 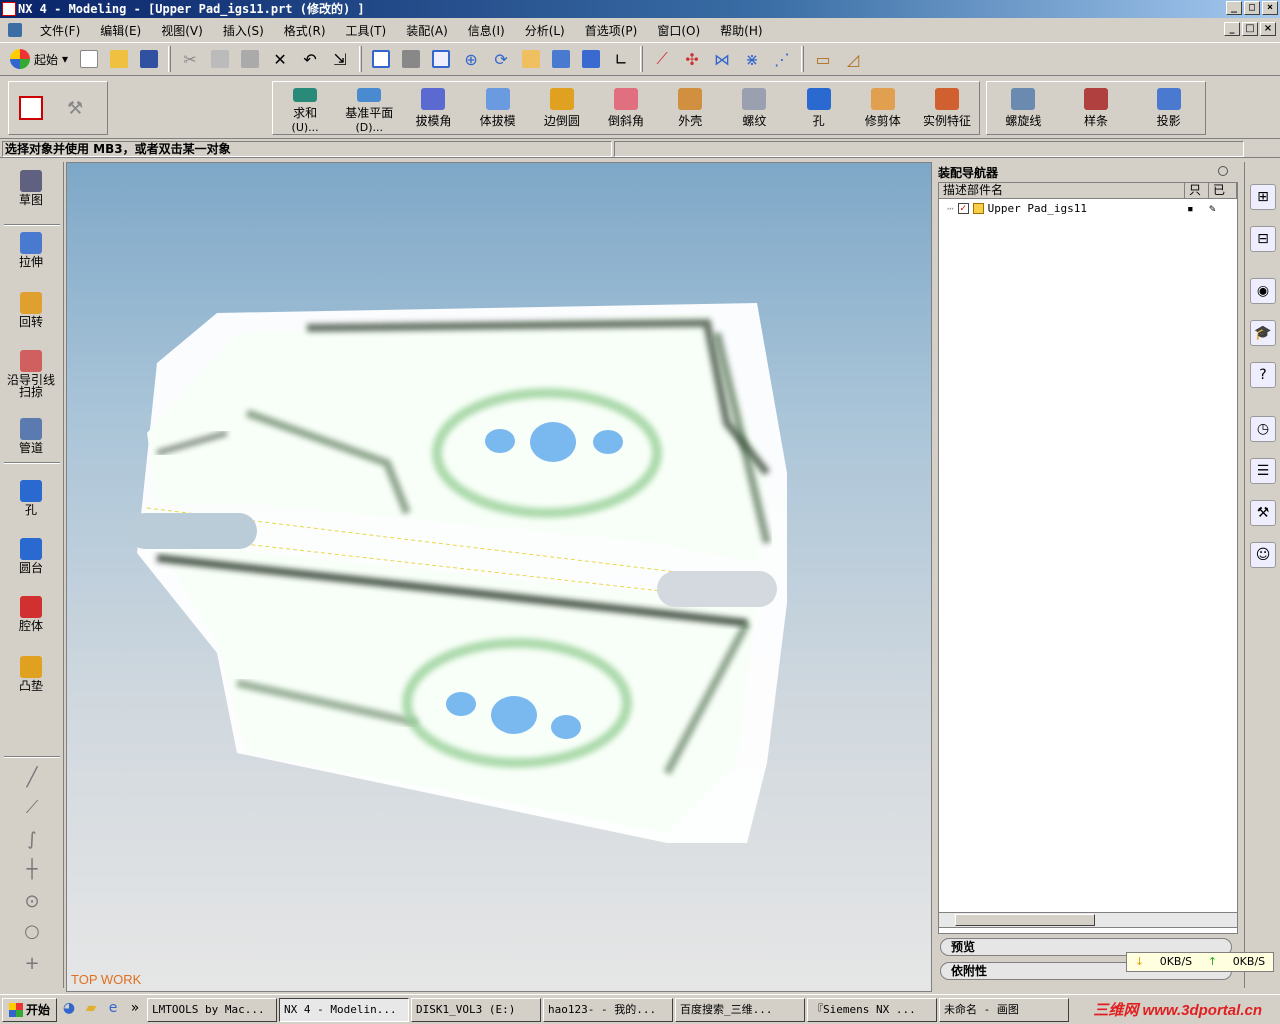 What do you see at coordinates (32, 902) in the screenshot?
I see `circle-point-icon: ⊙` at bounding box center [32, 902].